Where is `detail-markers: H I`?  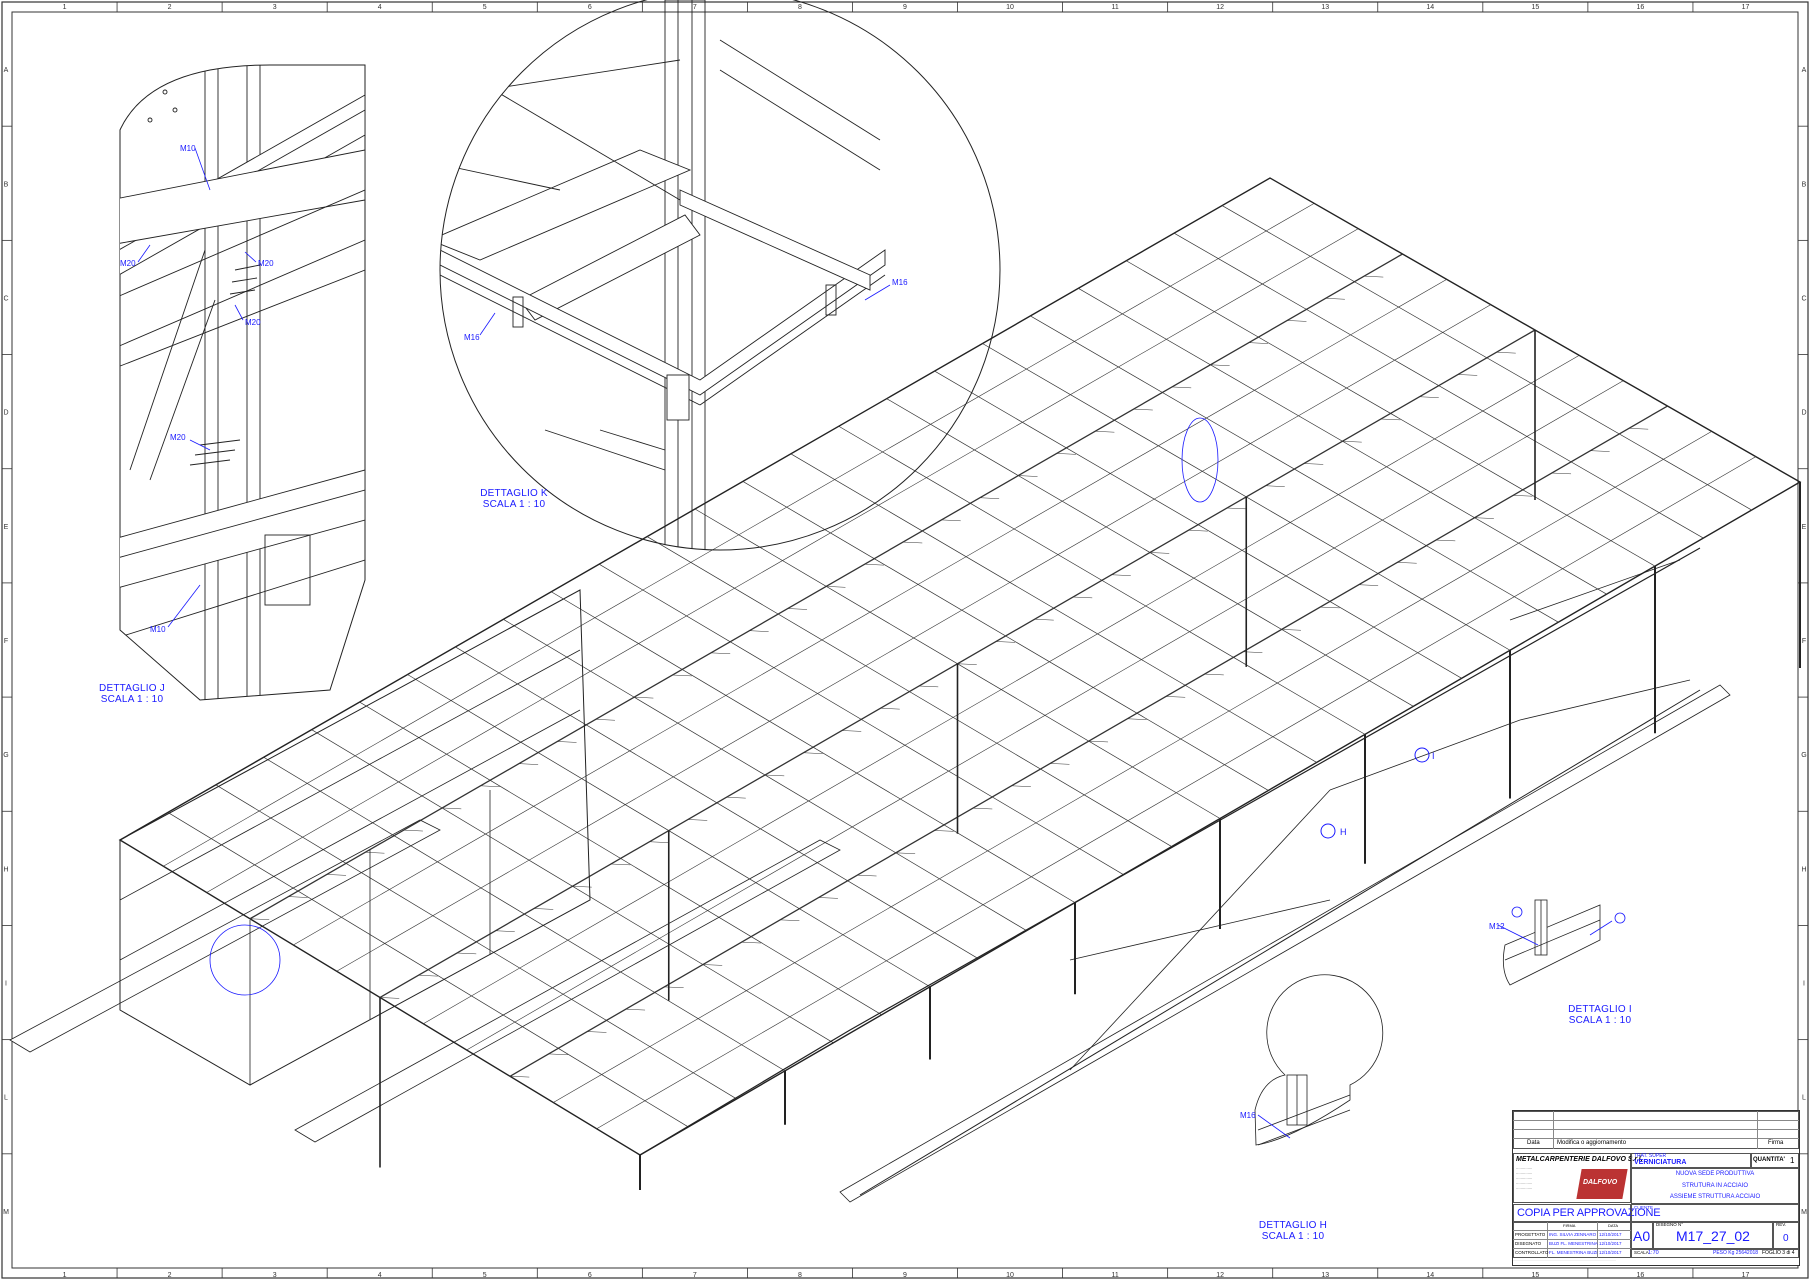
detail-markers: H I is located at coordinates (1377, 793).